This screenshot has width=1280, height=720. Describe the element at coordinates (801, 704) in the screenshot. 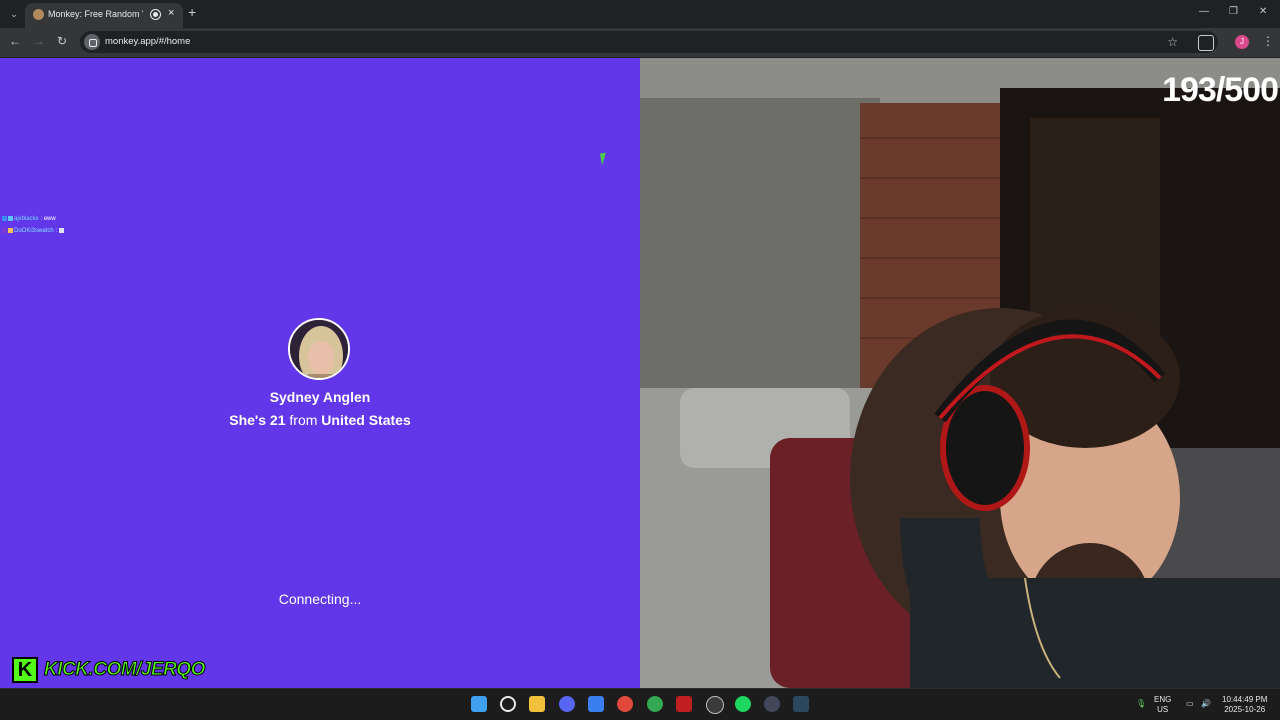

I see `steam-icon` at that location.